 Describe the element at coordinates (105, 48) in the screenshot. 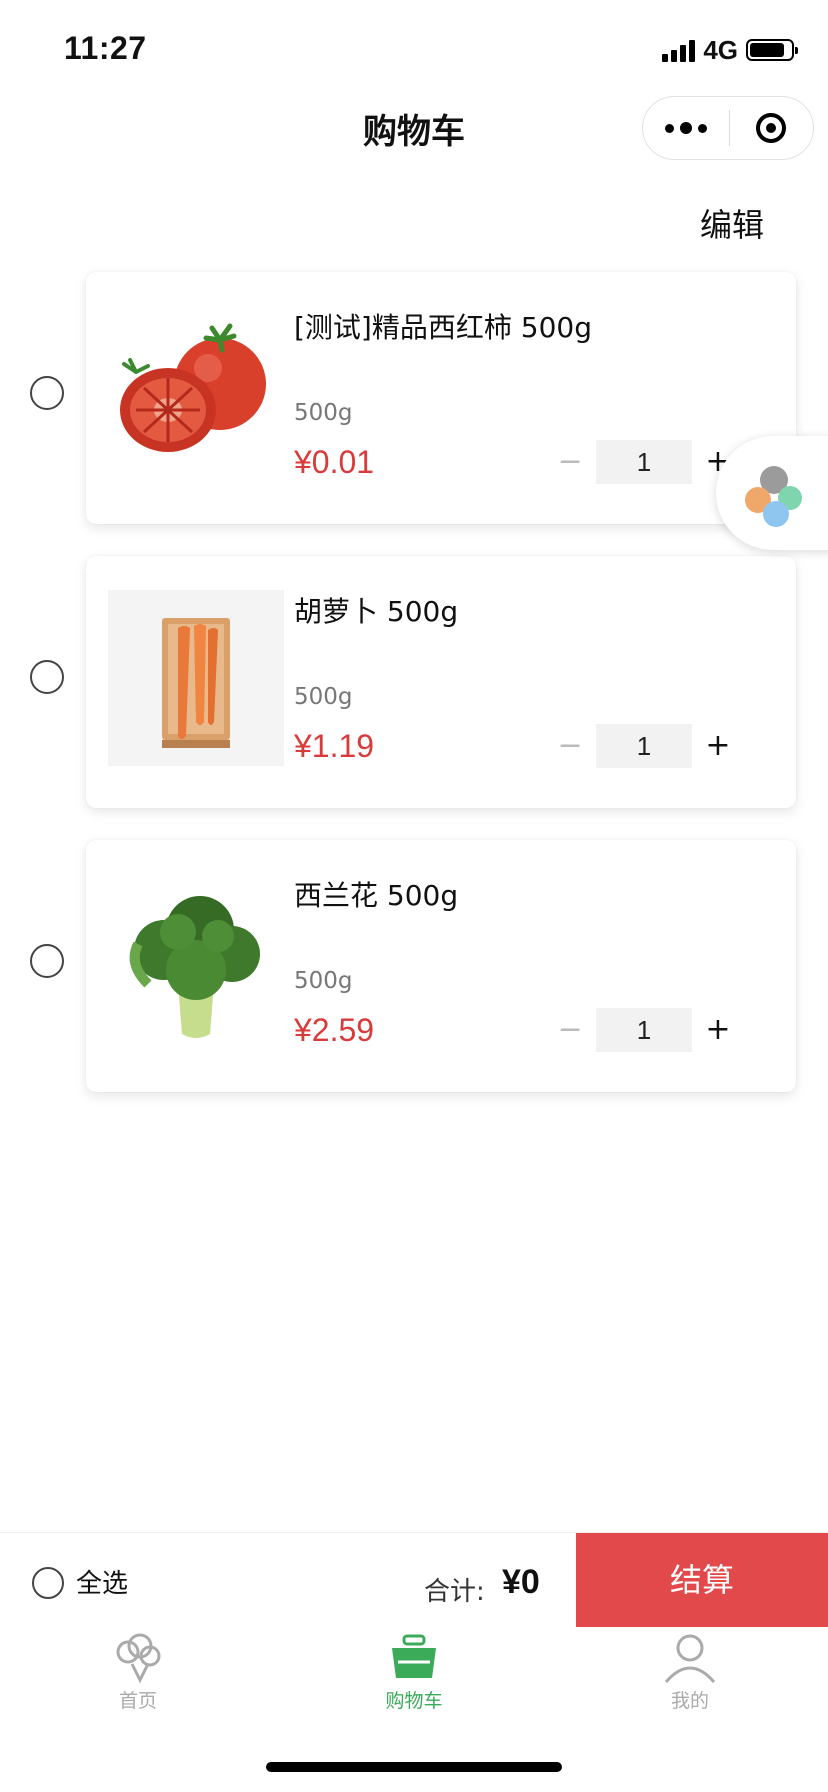

I see `status-time: 11:27` at that location.